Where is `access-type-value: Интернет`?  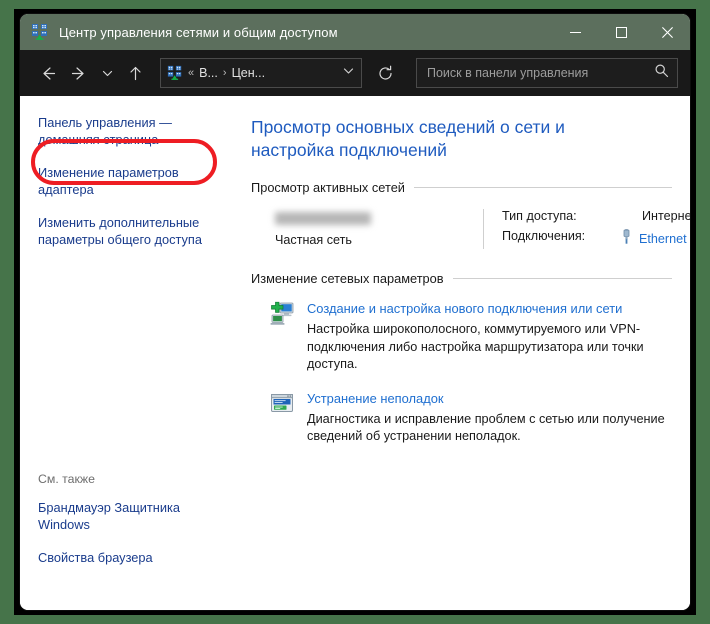 access-type-value: Интернет is located at coordinates (666, 216).